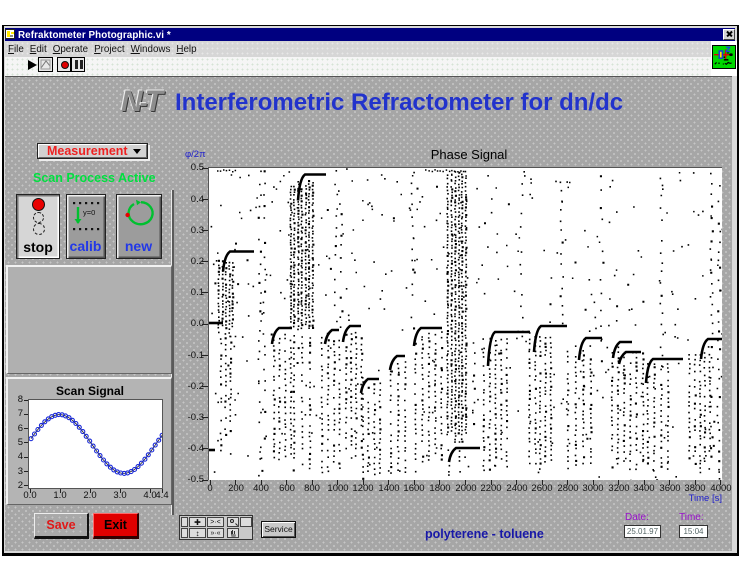 This screenshot has width=740, height=580. I want to click on svg-text: y=0, so click(89, 212).